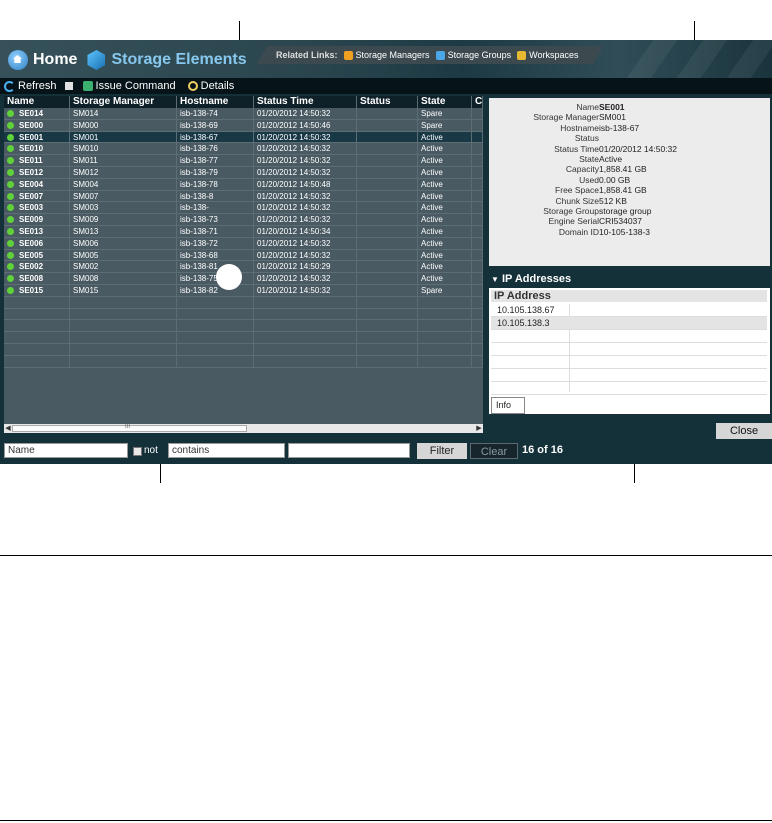 Image resolution: width=772 pixels, height=823 pixels. What do you see at coordinates (215, 208) in the screenshot?
I see `cell-host: isb-138-` at bounding box center [215, 208].